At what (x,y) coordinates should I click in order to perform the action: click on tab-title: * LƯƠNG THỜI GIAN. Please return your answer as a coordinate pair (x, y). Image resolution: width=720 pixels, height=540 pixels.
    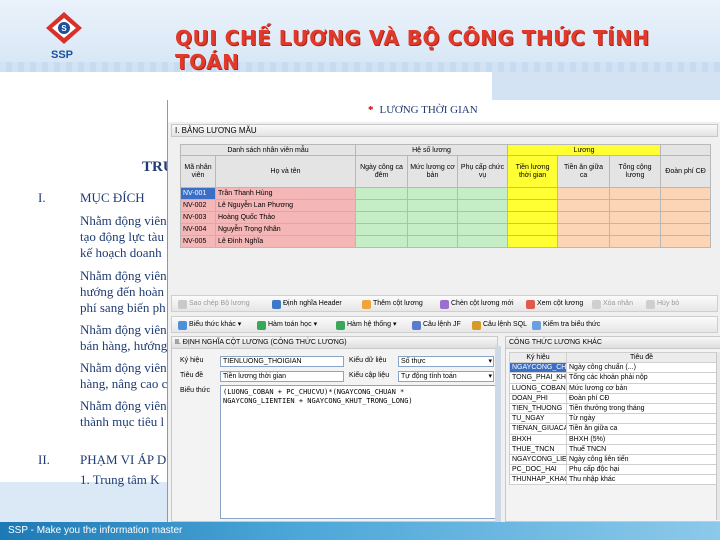
    Looking at the image, I should click on (423, 110).